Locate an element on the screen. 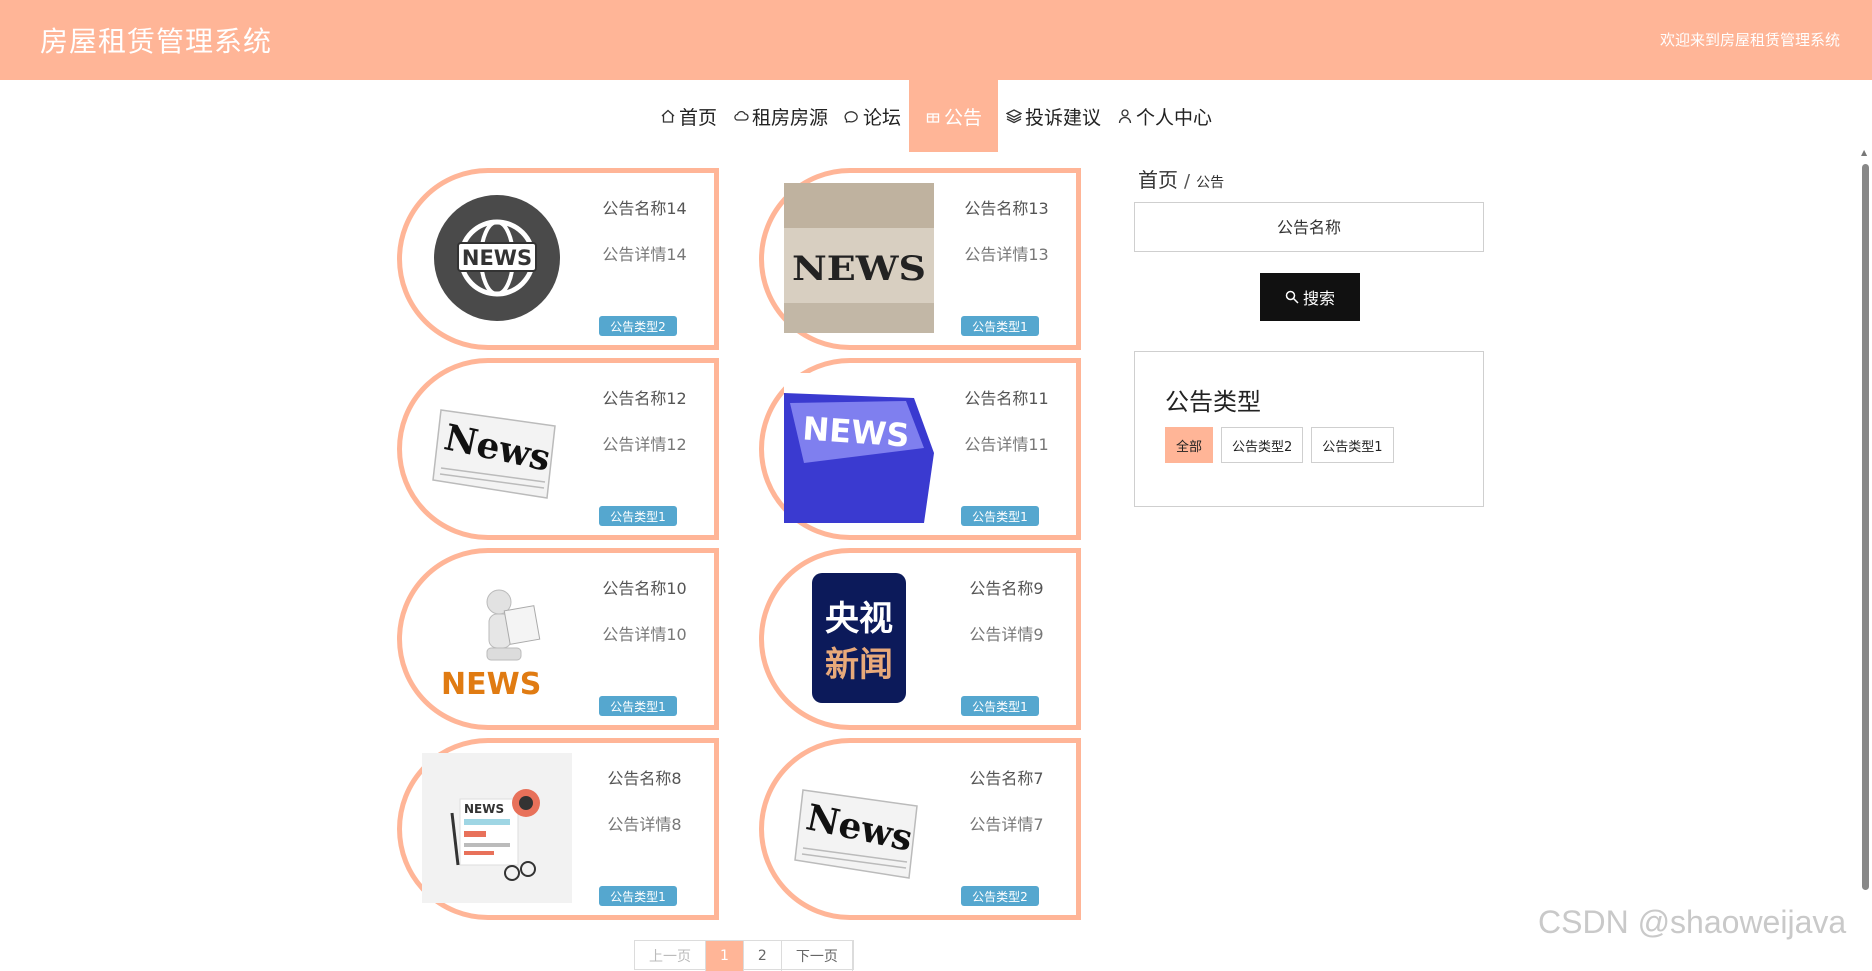 The width and height of the screenshot is (1872, 971). announcement-name: 公告名称12 is located at coordinates (644, 398).